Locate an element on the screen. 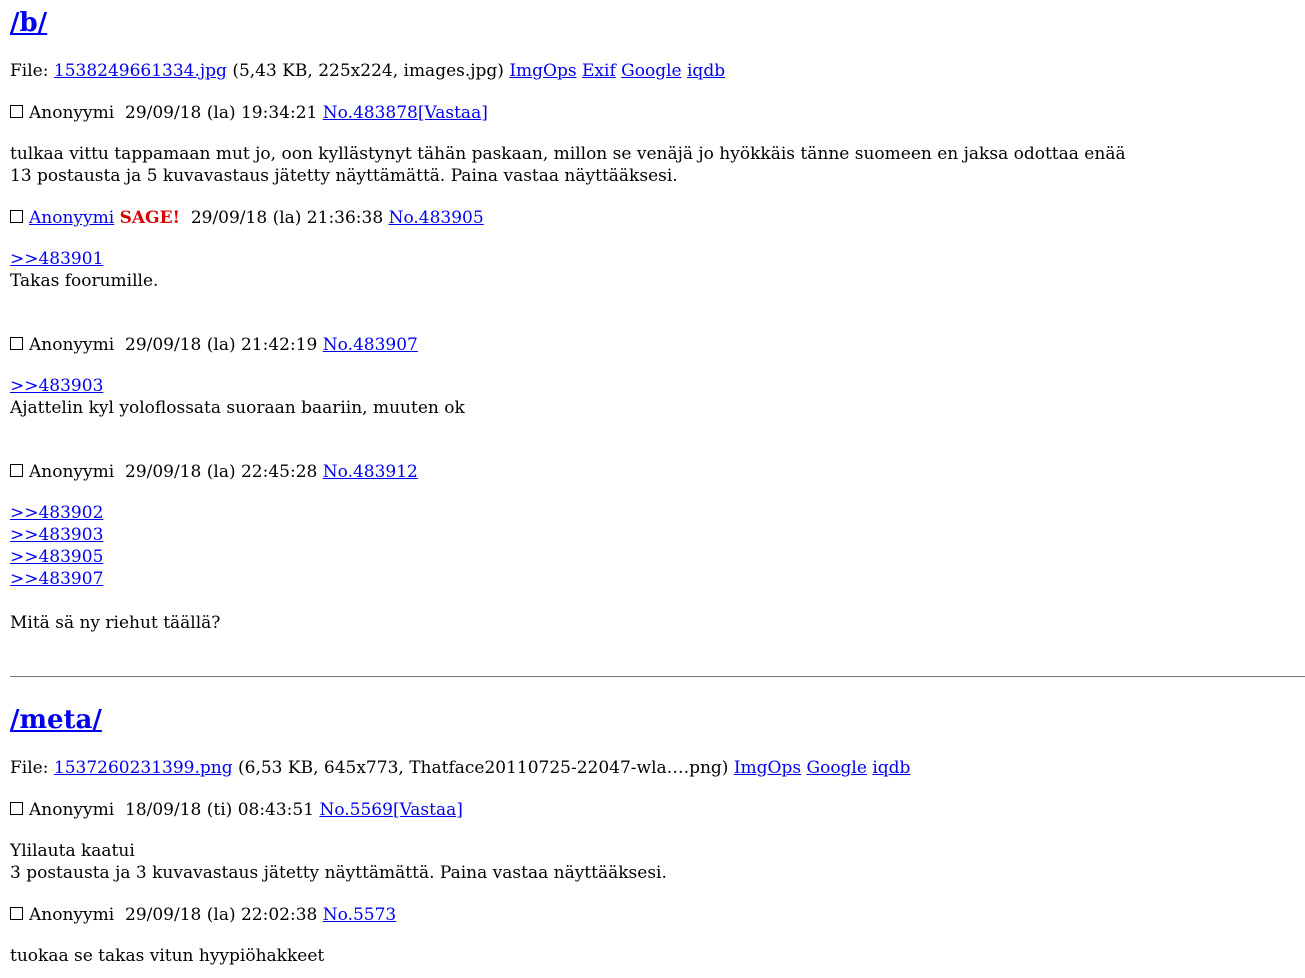 Image resolution: width=1305 pixels, height=978 pixels. post-number-link: No.5573 is located at coordinates (359, 915).